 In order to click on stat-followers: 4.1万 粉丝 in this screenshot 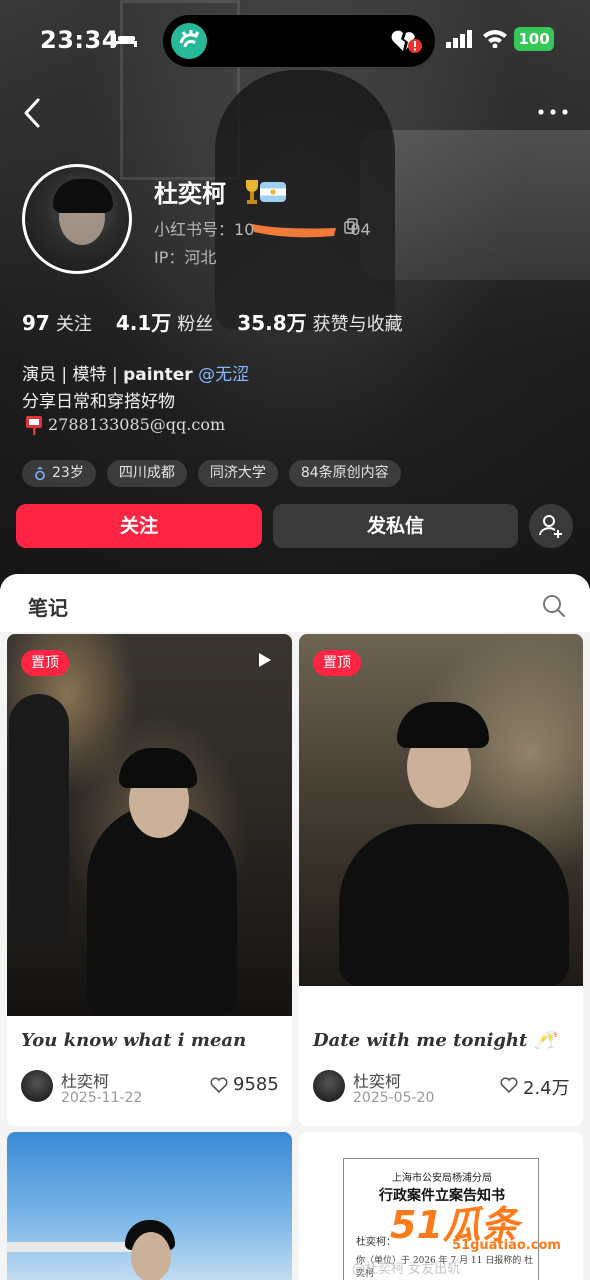, I will do `click(164, 321)`.